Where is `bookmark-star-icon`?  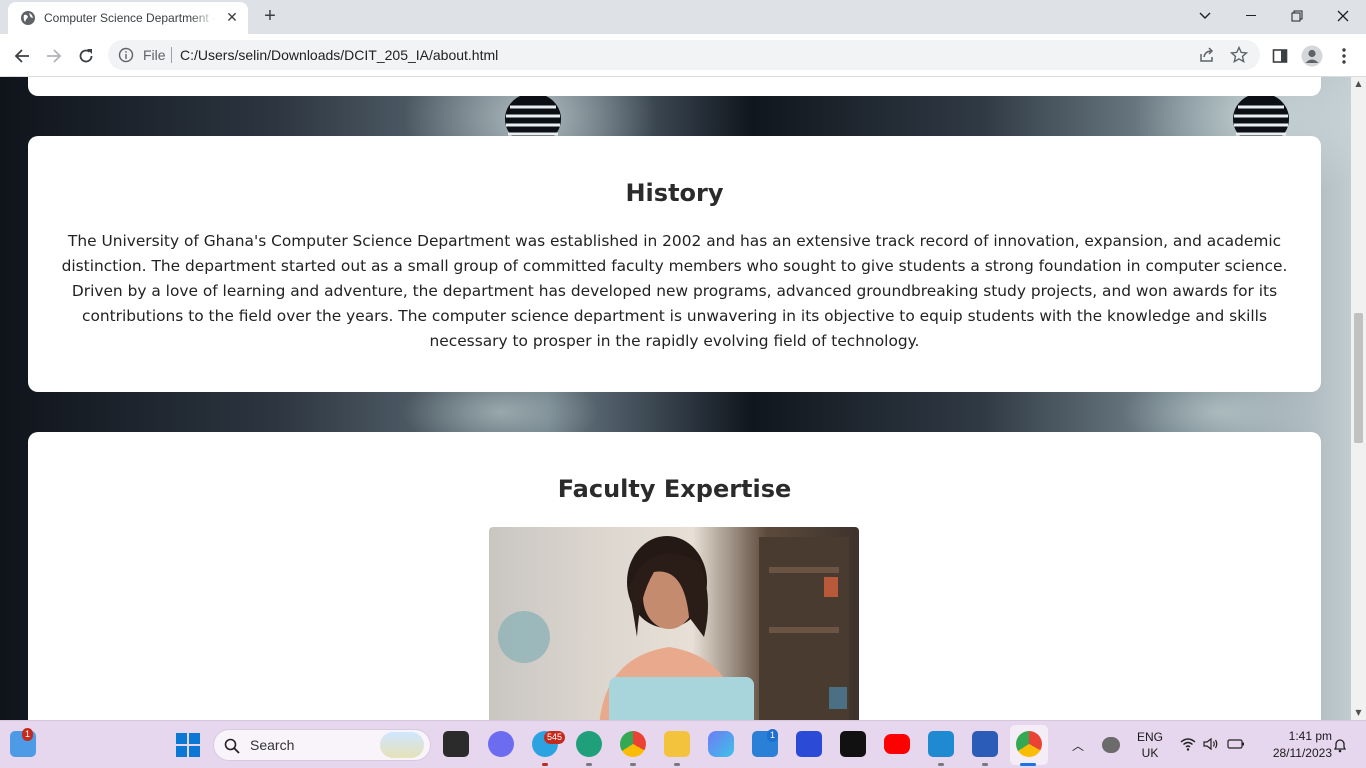 bookmark-star-icon is located at coordinates (1239, 55).